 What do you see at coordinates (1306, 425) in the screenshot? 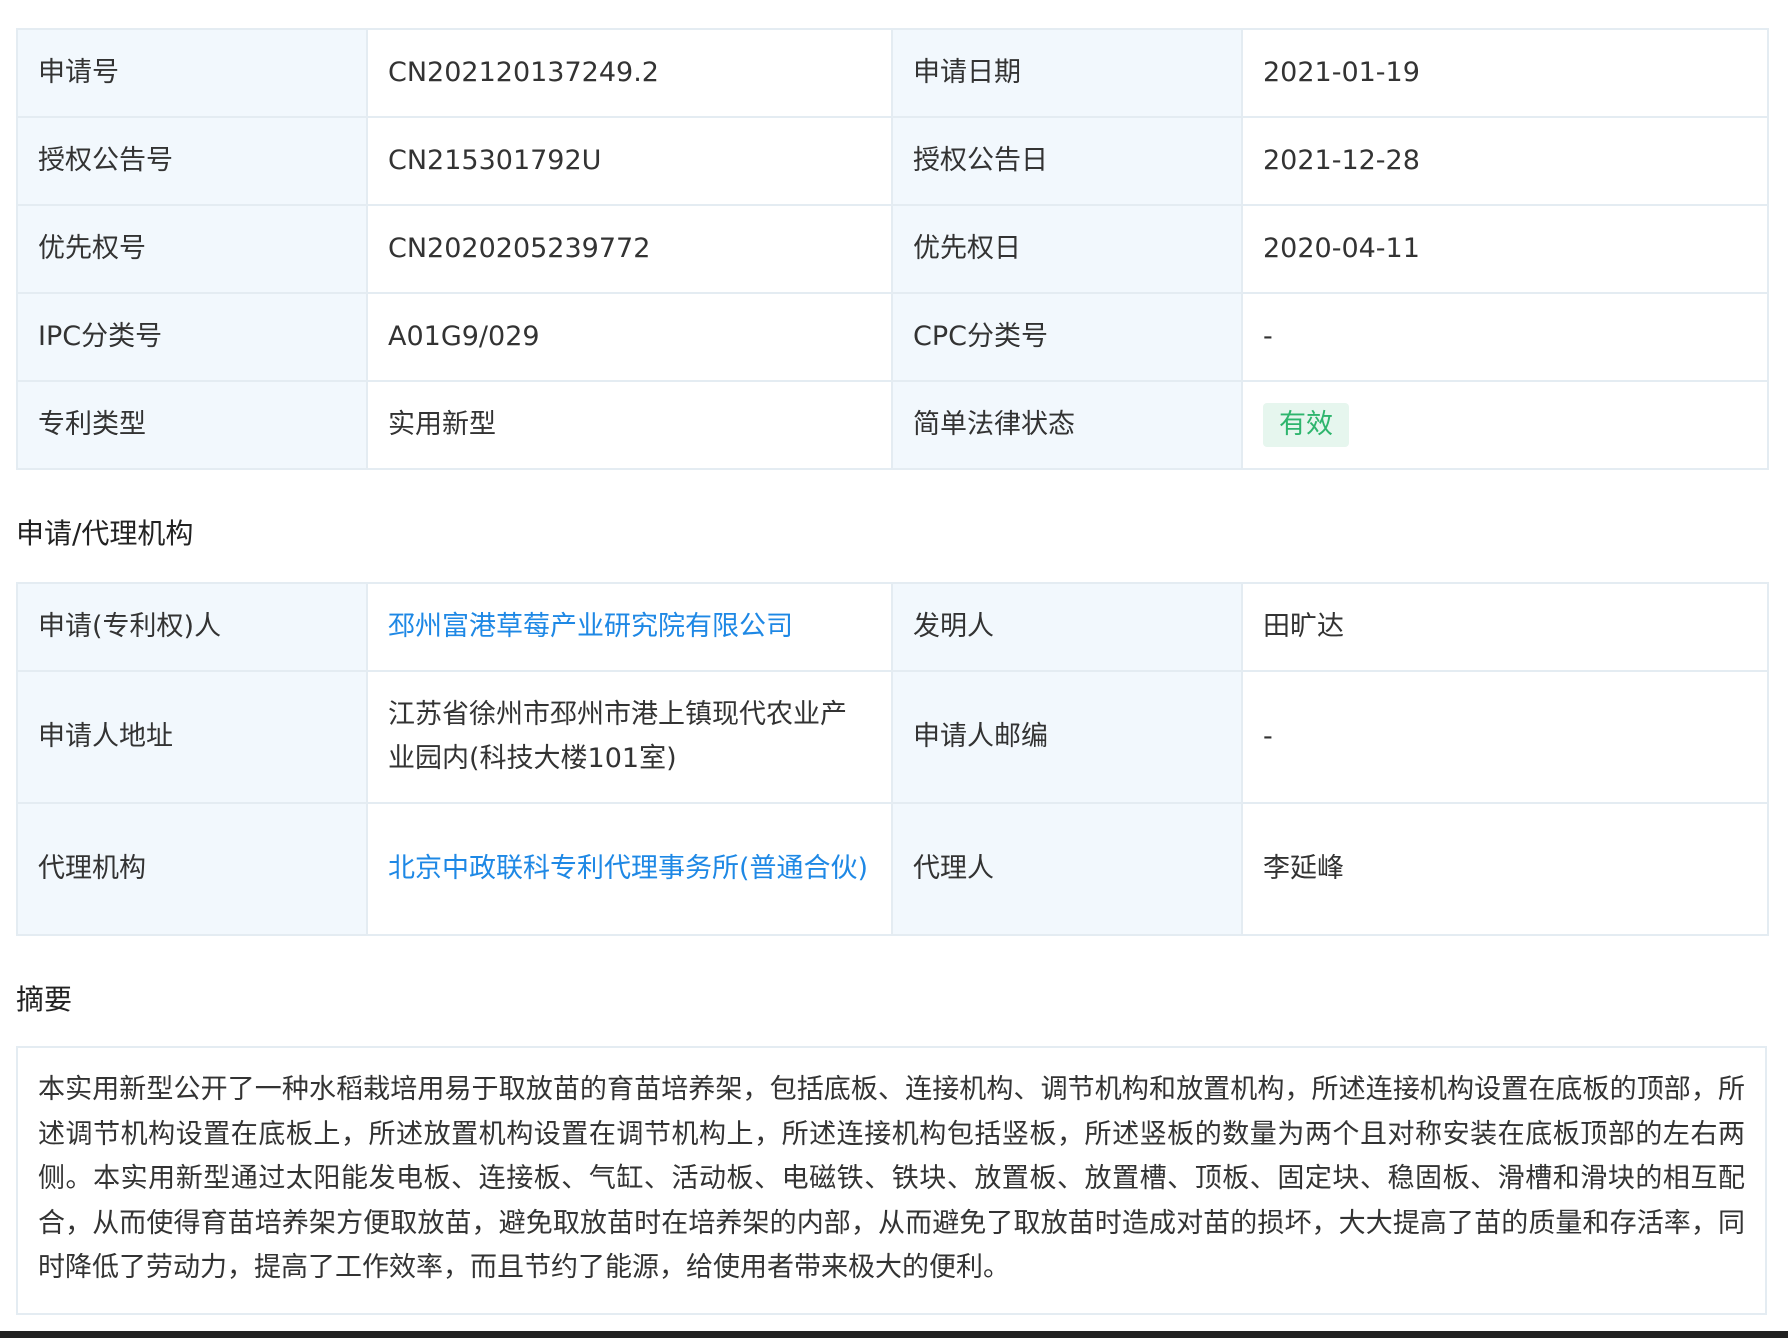
I see `status-badge: 有效` at bounding box center [1306, 425].